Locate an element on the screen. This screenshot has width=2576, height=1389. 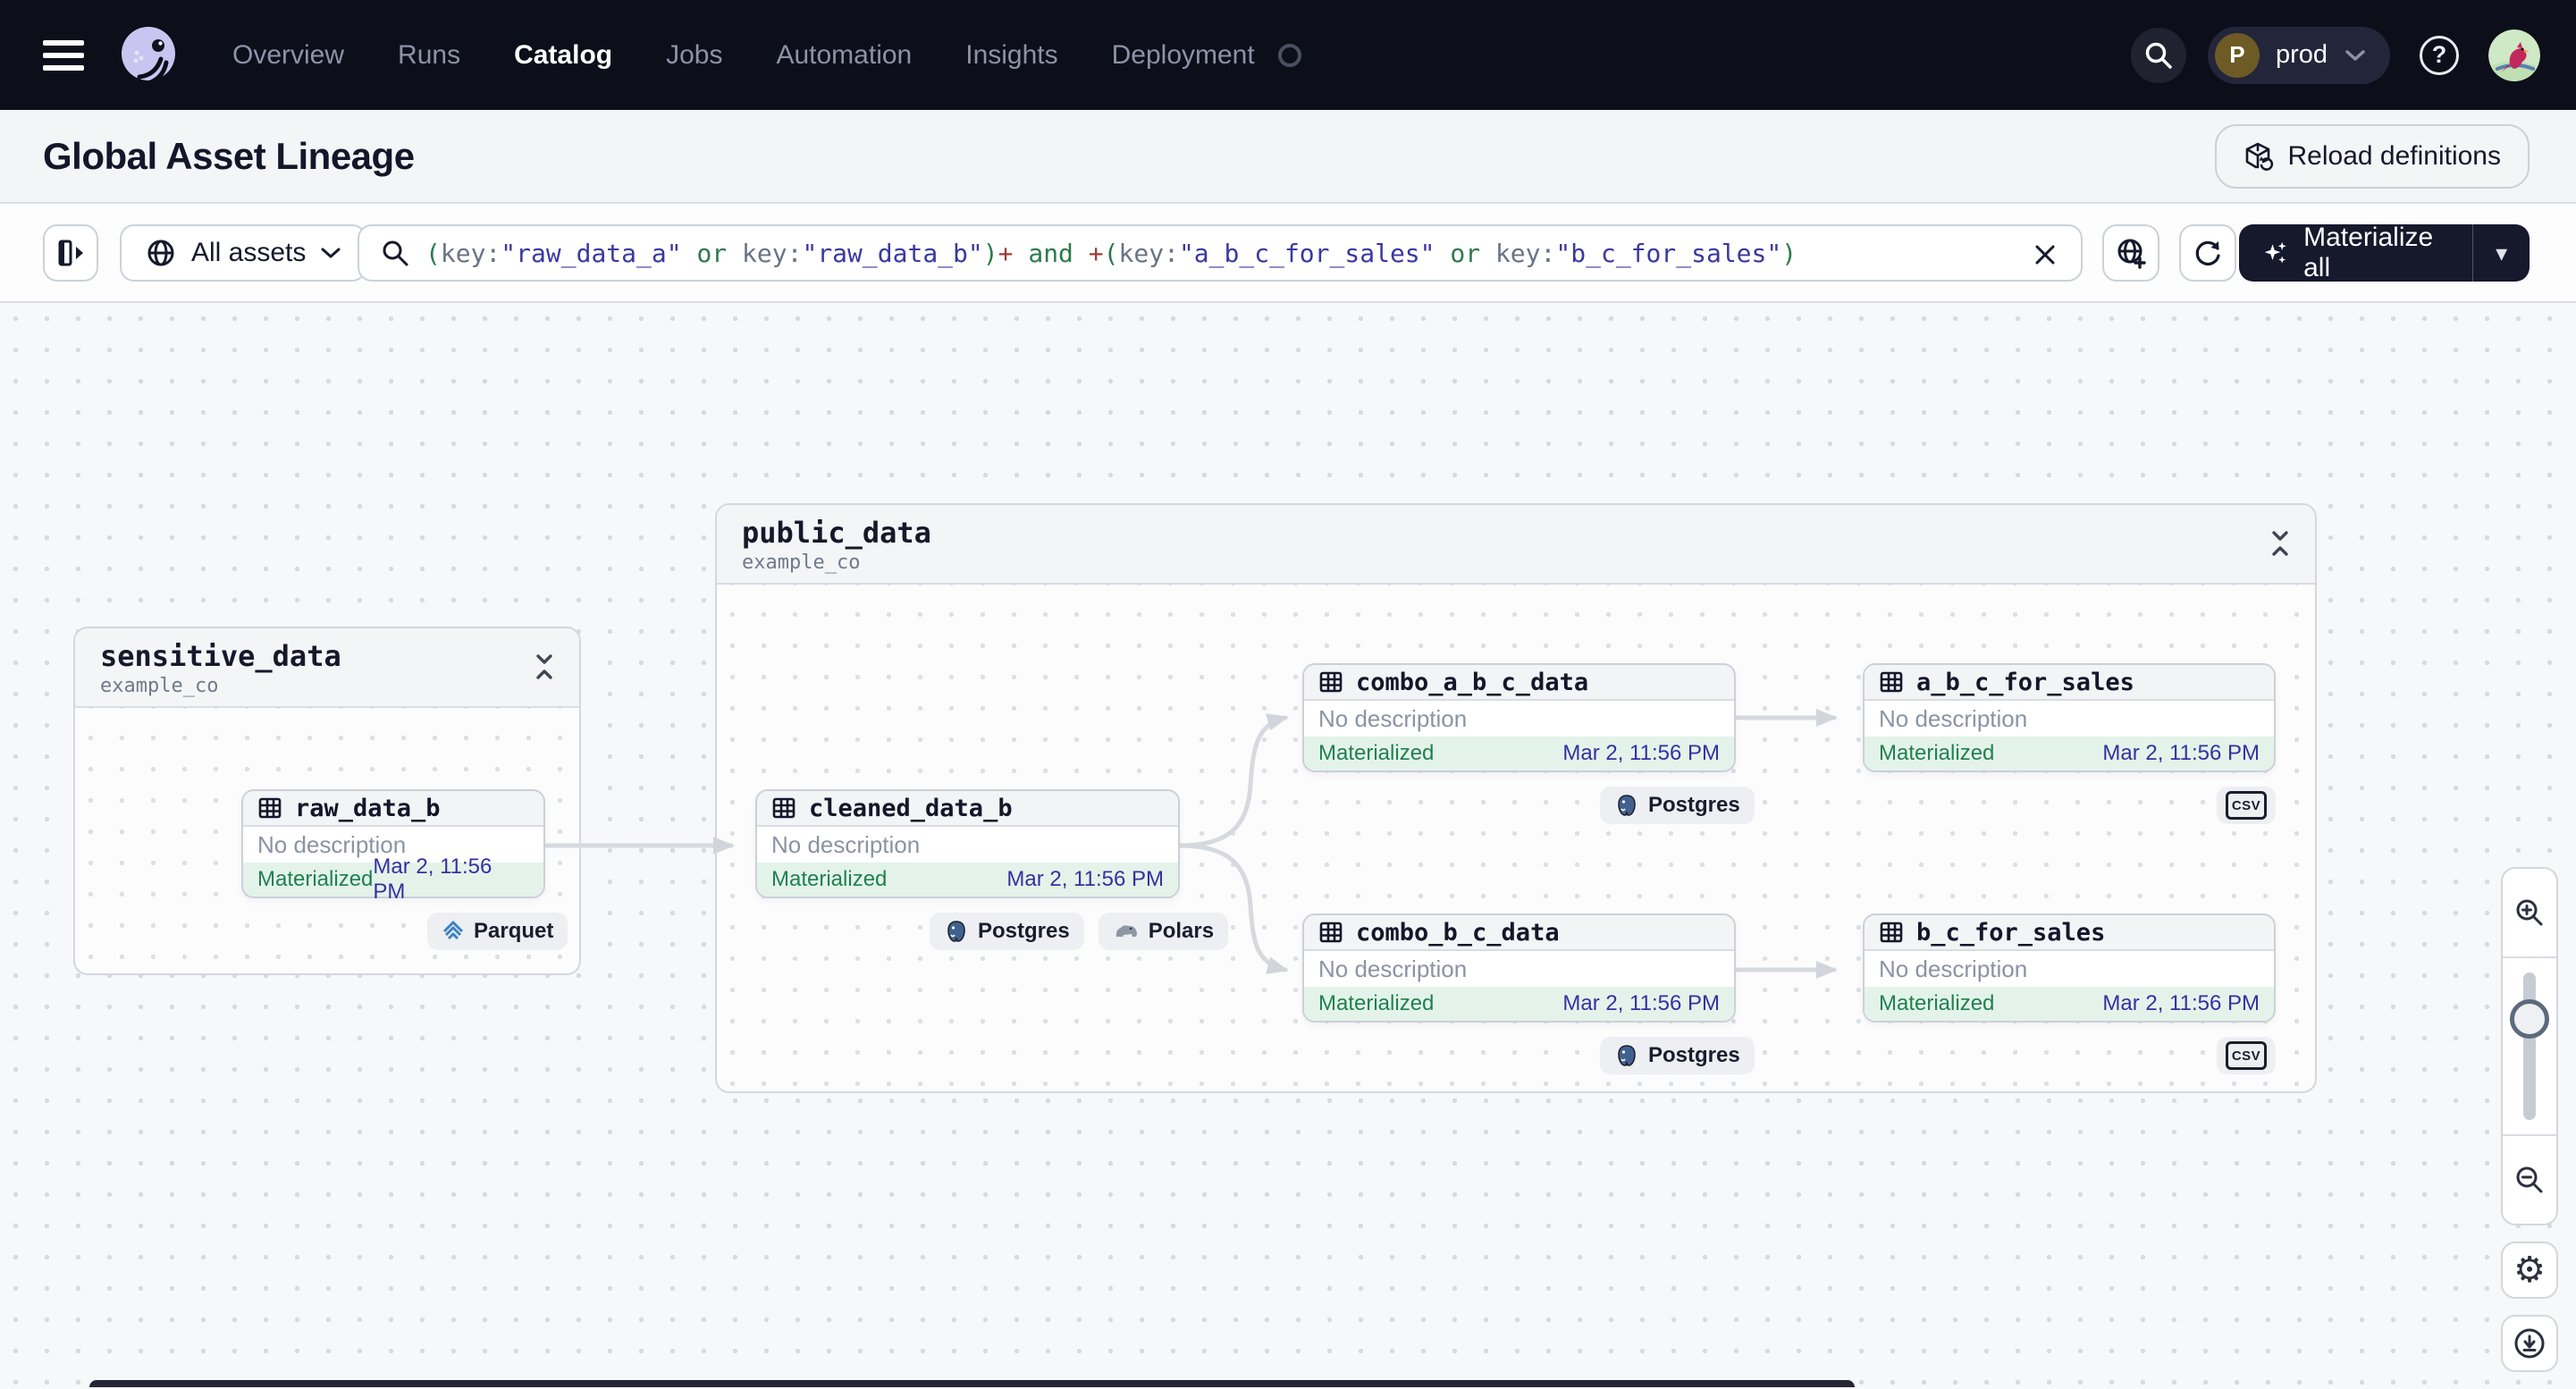
kind-badge-parquet: Parquet is located at coordinates (498, 931).